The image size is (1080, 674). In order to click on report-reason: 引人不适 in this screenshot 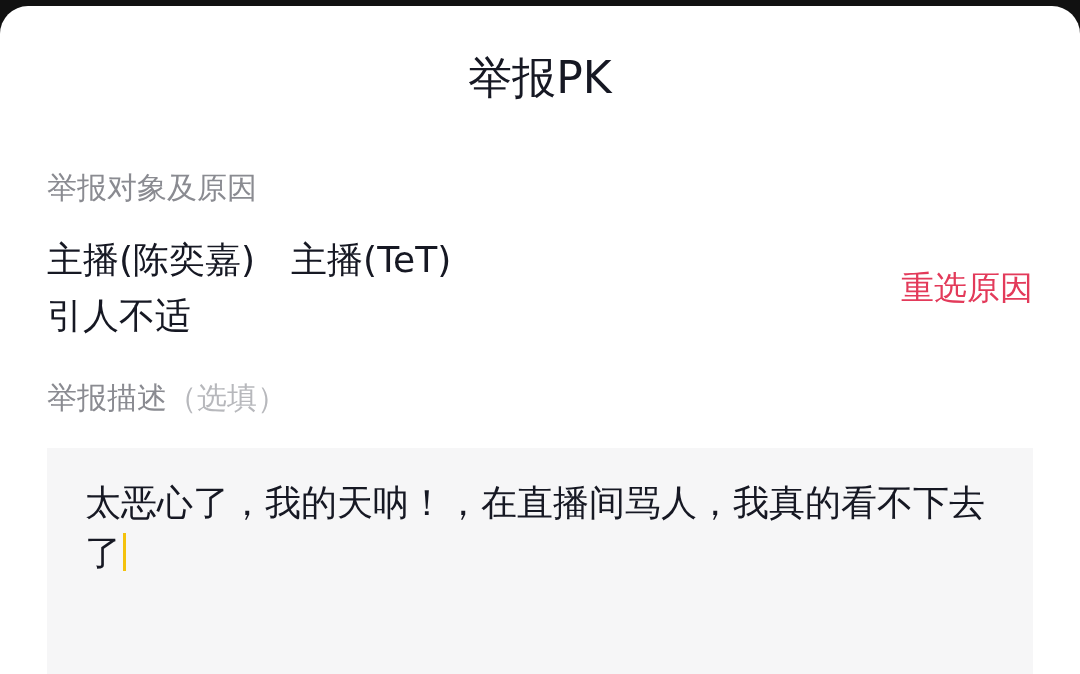, I will do `click(119, 316)`.